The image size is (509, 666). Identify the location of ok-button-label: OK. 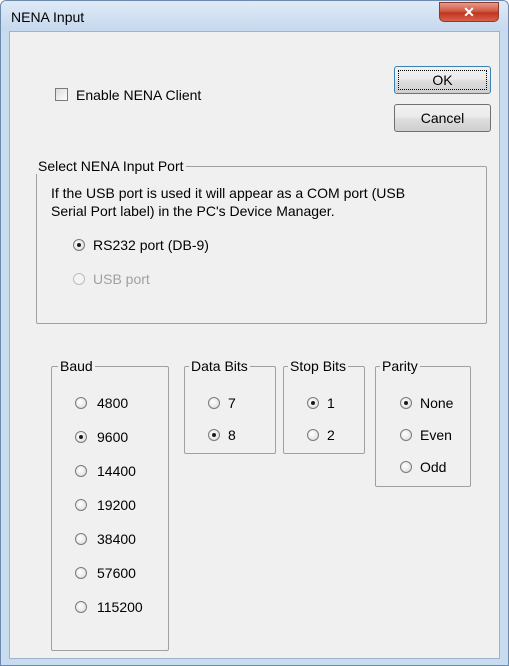
(442, 80).